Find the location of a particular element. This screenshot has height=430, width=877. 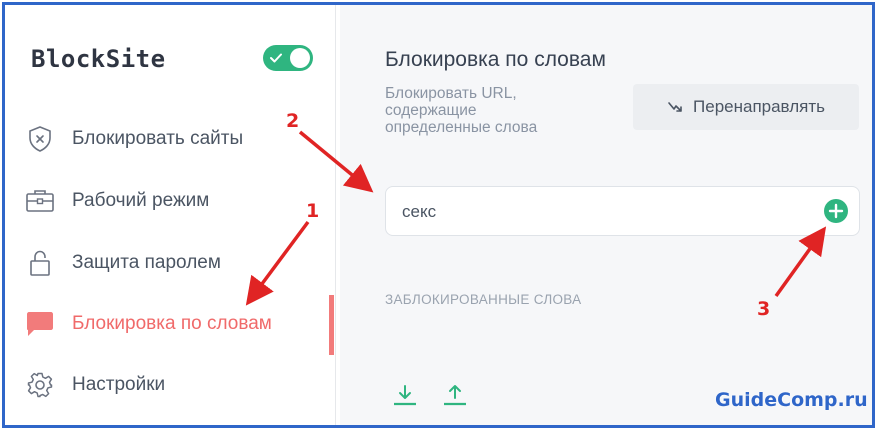

download-icon is located at coordinates (405, 395).